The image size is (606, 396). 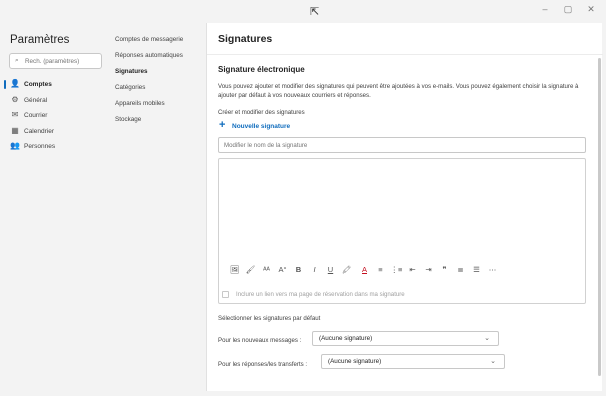 I want to click on sidebar-item-calendrier: ▦ Calendrier, so click(x=54, y=131).